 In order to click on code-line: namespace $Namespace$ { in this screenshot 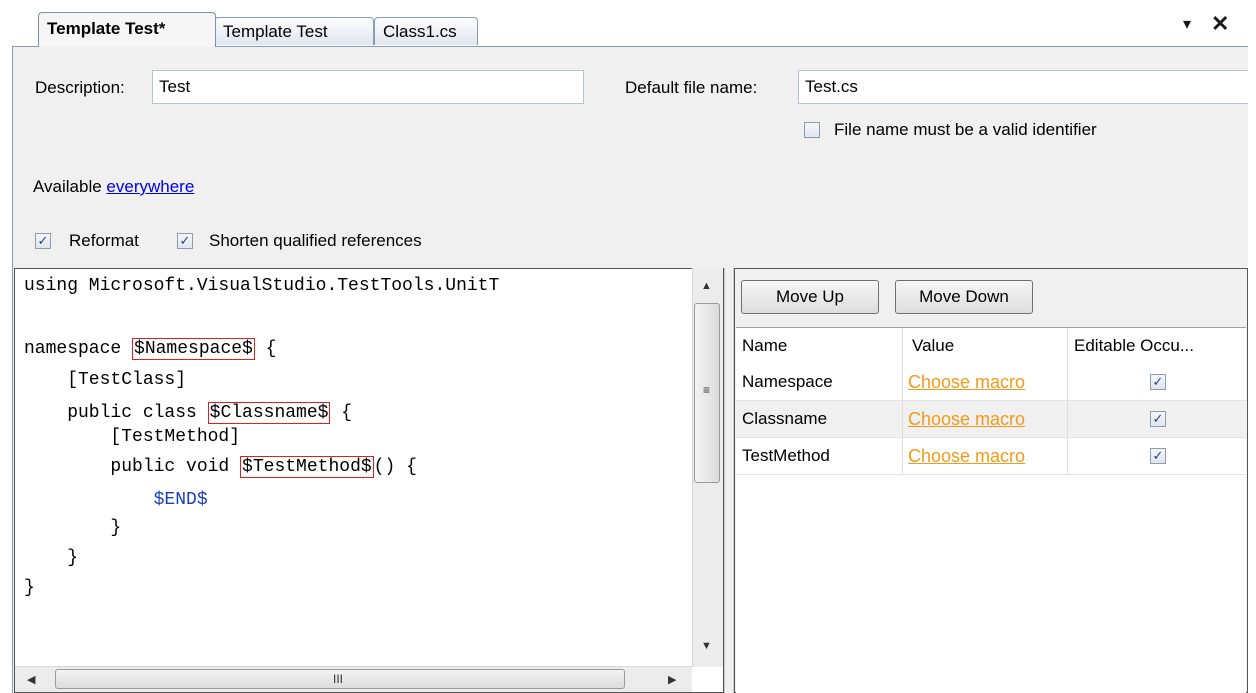, I will do `click(150, 349)`.